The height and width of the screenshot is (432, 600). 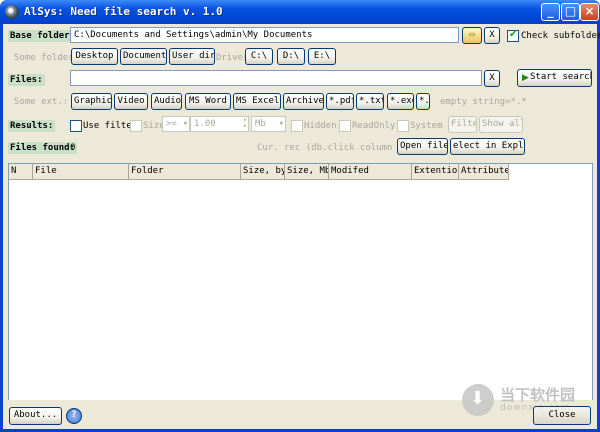 I want to click on some-ext-label: Some ext.:, so click(x=41, y=102).